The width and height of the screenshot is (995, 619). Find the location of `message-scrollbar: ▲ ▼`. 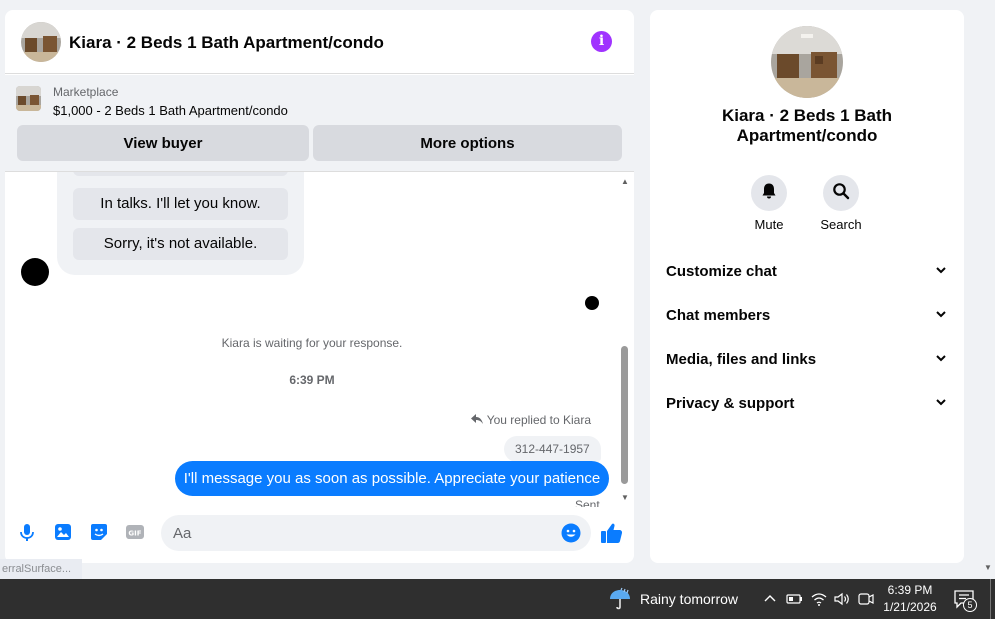

message-scrollbar: ▲ ▼ is located at coordinates (625, 340).